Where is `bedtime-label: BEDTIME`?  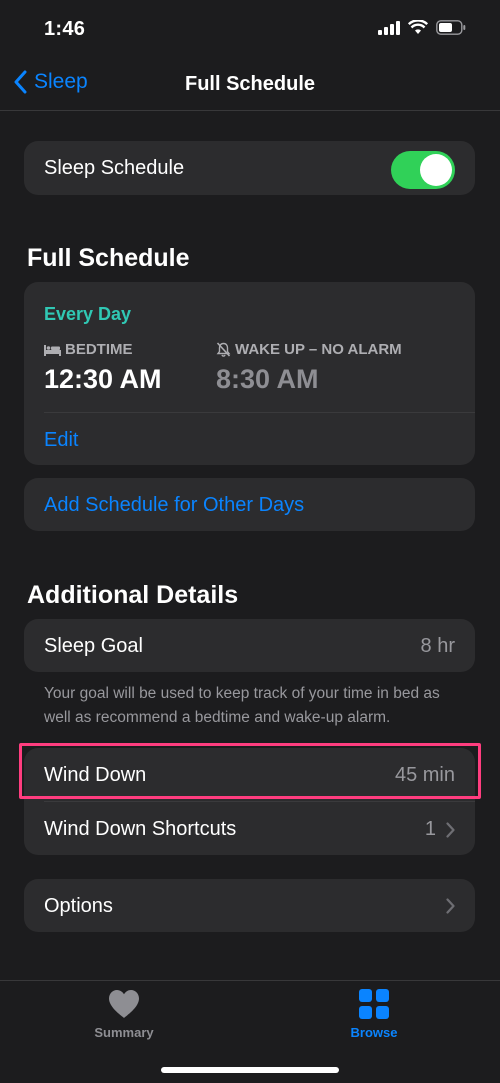 bedtime-label: BEDTIME is located at coordinates (99, 349).